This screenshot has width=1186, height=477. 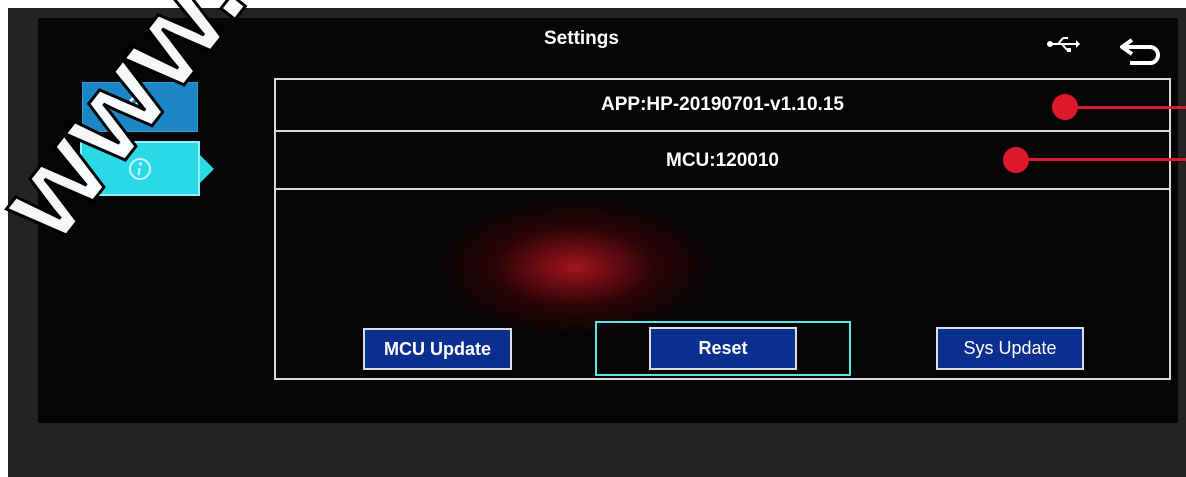 I want to click on annotation-line-mcu, so click(x=1102, y=159).